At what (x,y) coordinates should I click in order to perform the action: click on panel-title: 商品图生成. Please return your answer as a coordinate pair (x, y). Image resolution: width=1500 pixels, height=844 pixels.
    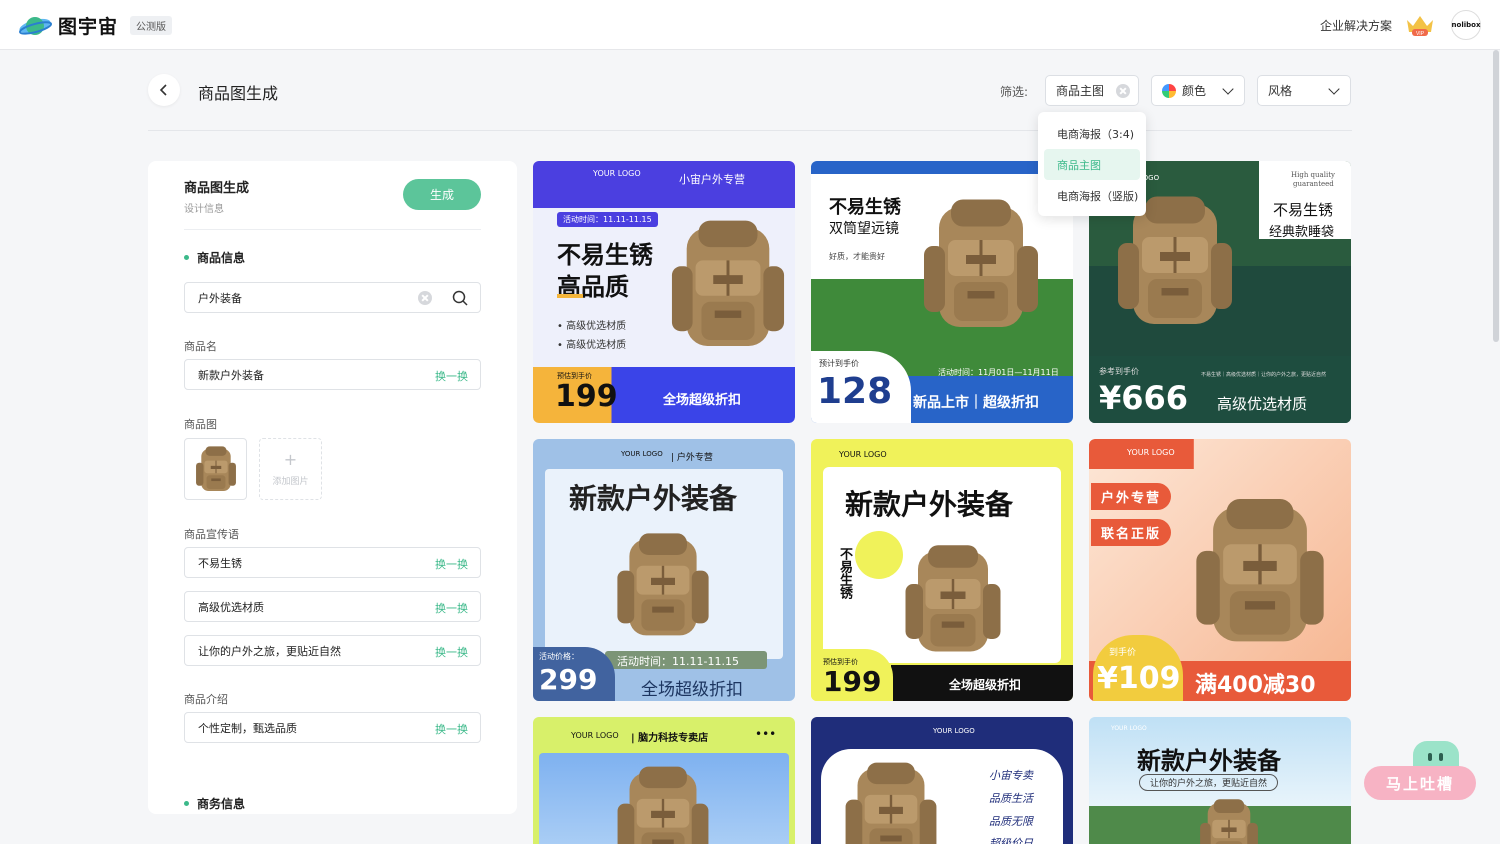
    Looking at the image, I should click on (217, 188).